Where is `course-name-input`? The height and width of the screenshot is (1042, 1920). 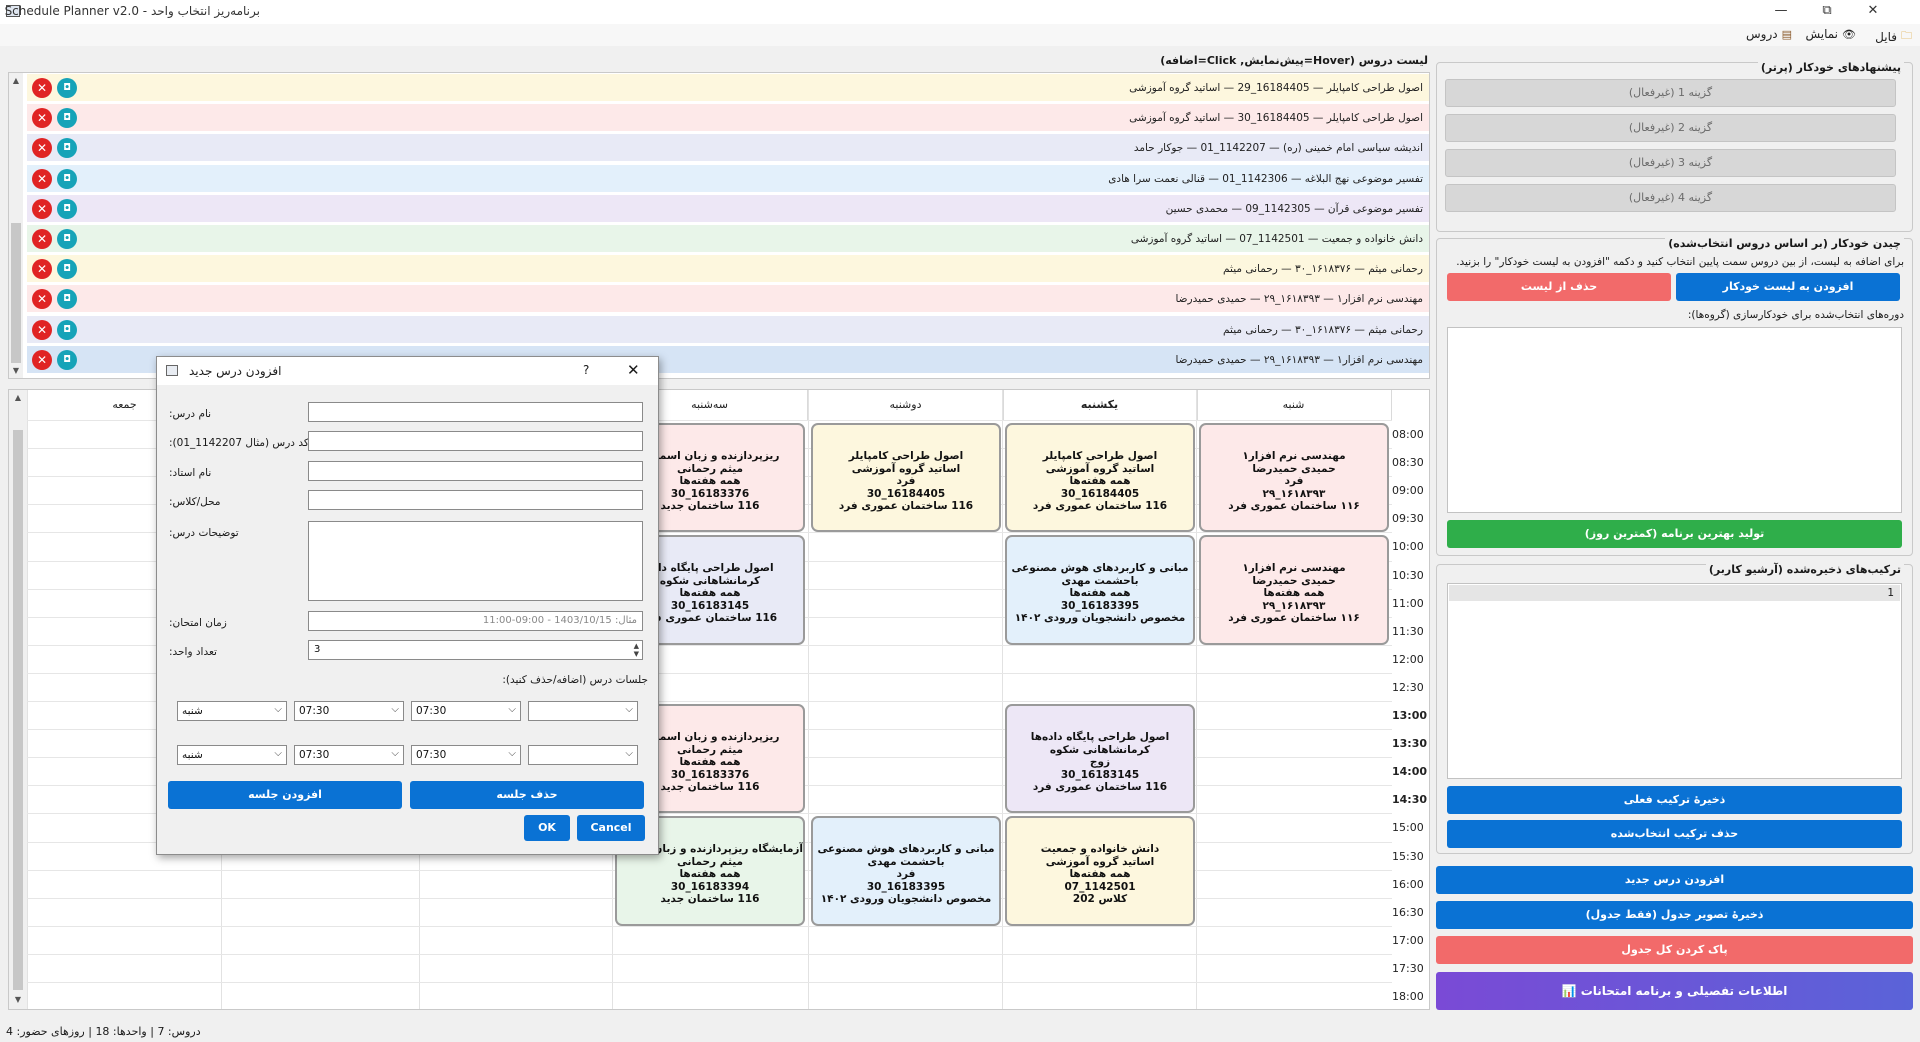 course-name-input is located at coordinates (475, 412).